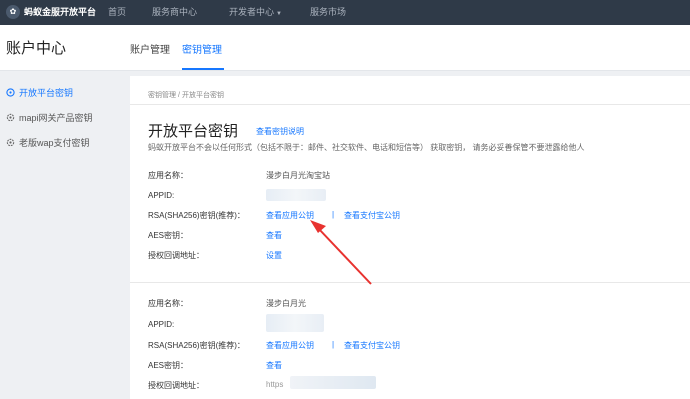 The image size is (690, 399). I want to click on set-callback-url-link: 设置, so click(274, 255).